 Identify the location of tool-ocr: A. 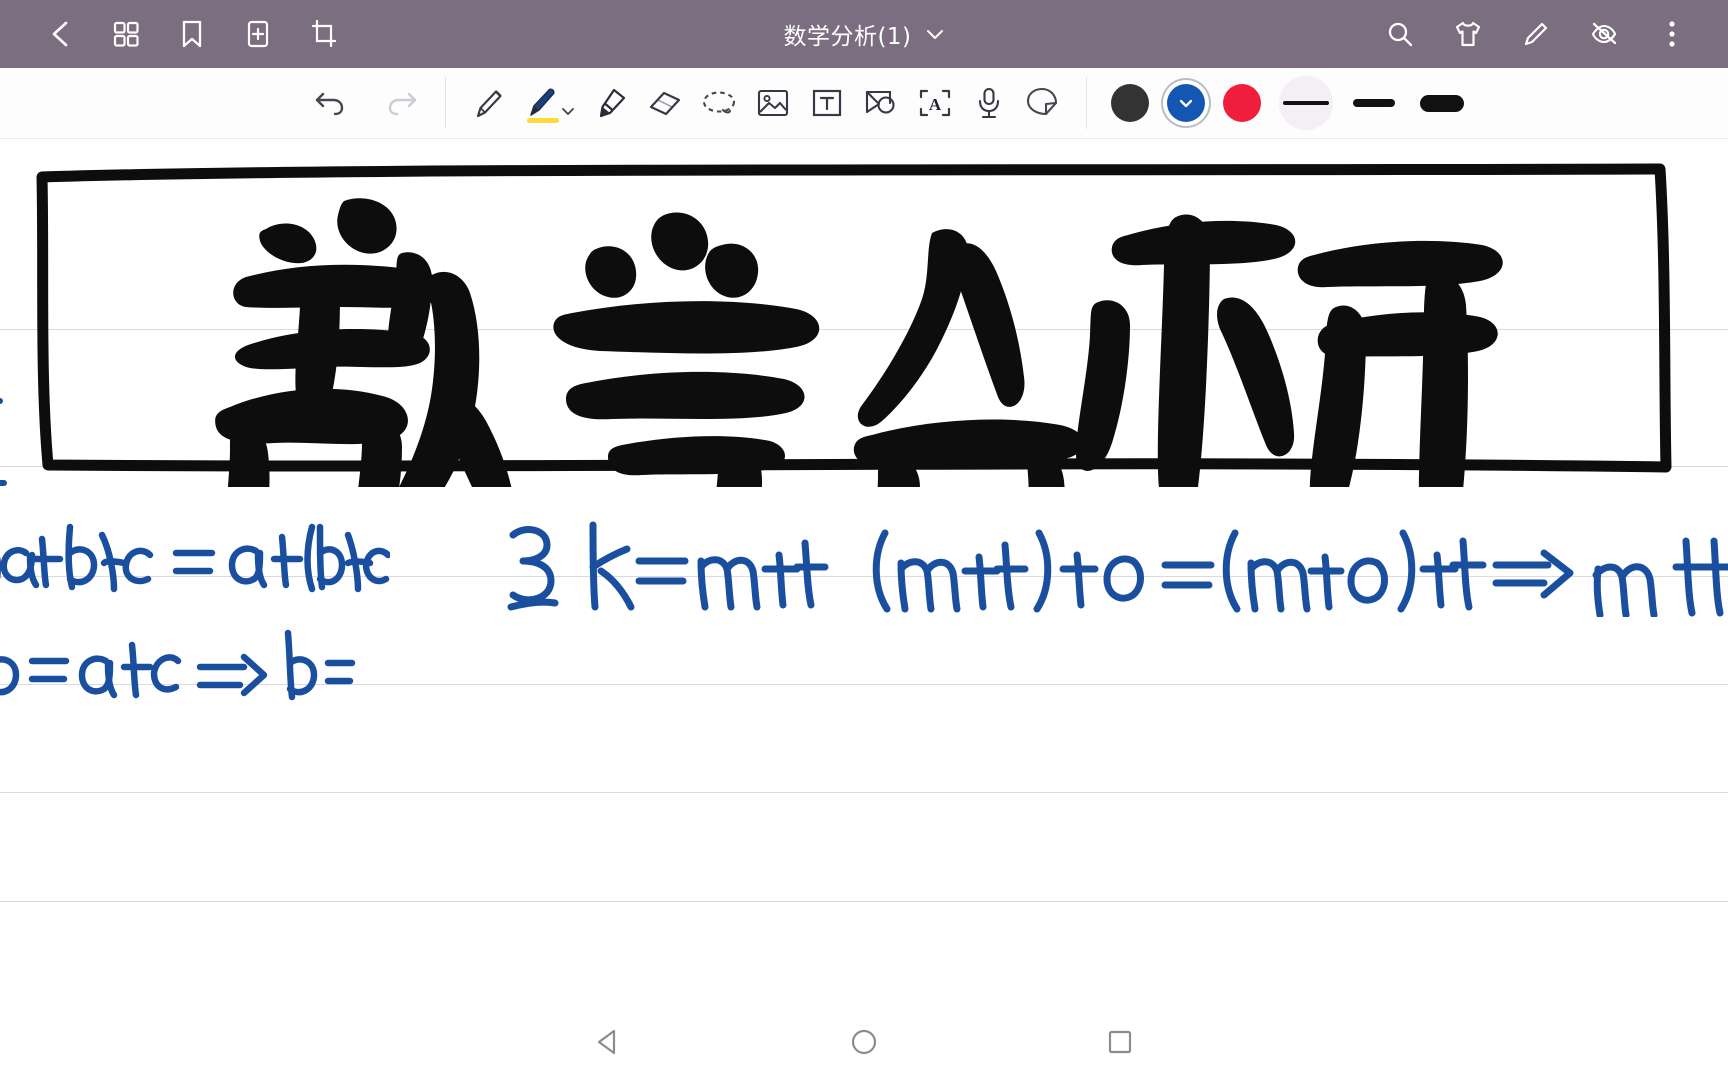
(935, 103).